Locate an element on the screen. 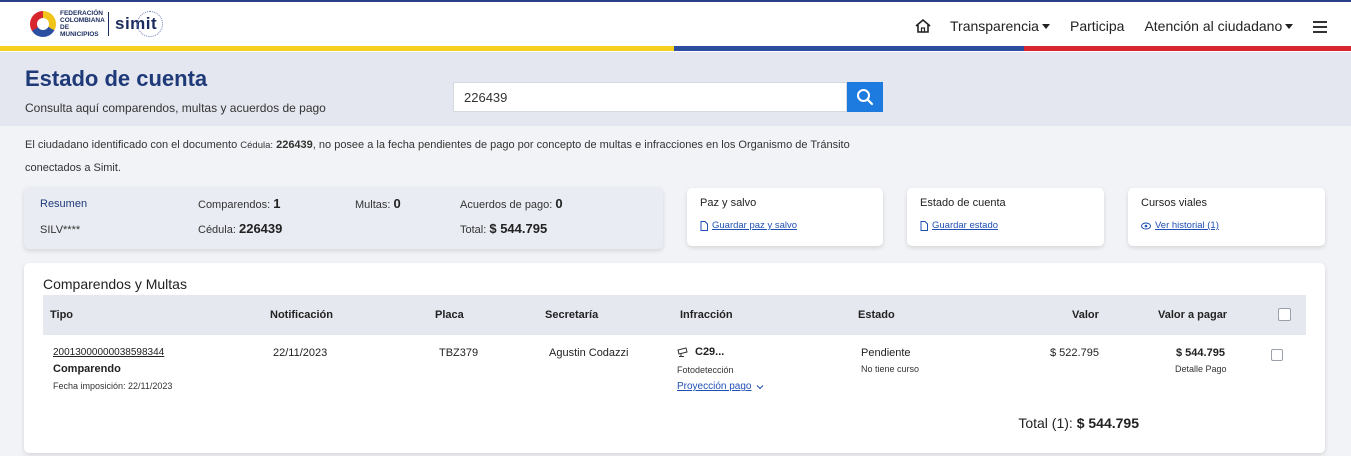  table-total-label: Total (1): is located at coordinates (1045, 423).